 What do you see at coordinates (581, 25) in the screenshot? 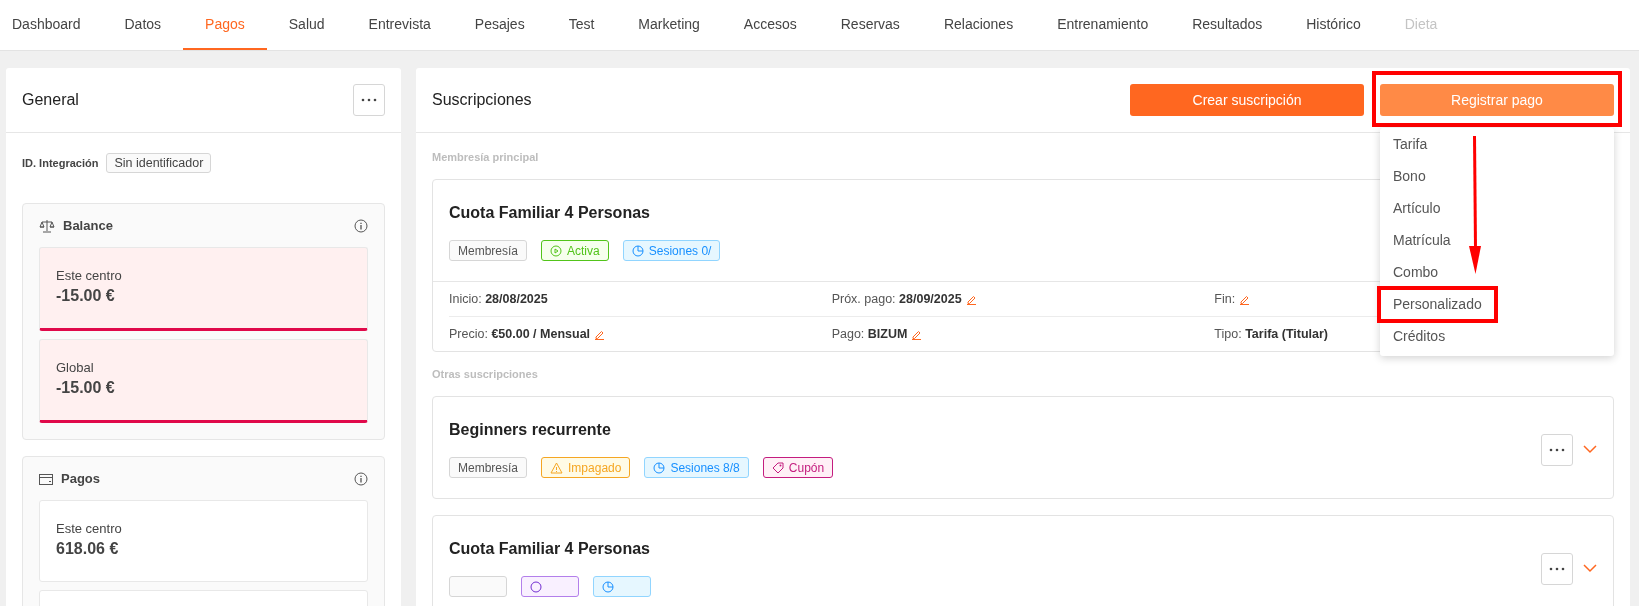
I see `nav-tab: Test` at bounding box center [581, 25].